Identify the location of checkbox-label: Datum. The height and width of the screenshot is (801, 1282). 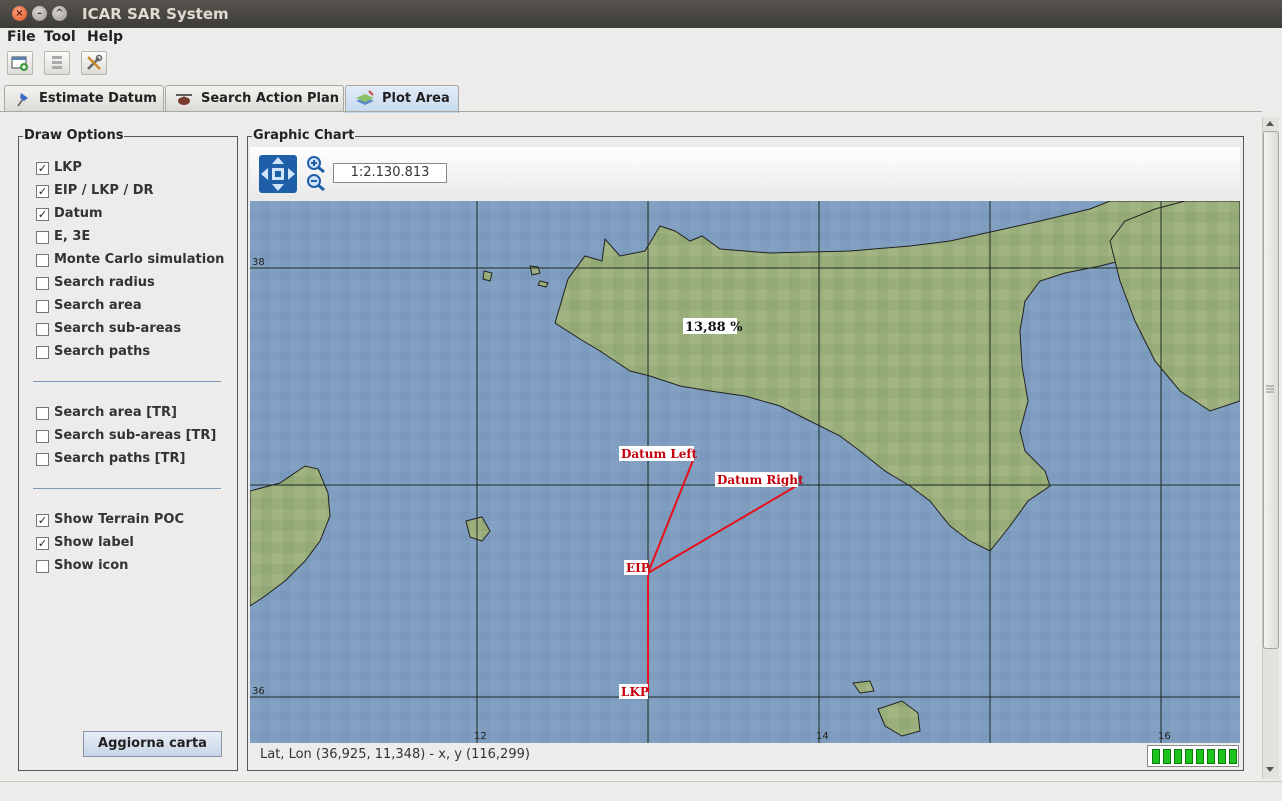
(78, 213).